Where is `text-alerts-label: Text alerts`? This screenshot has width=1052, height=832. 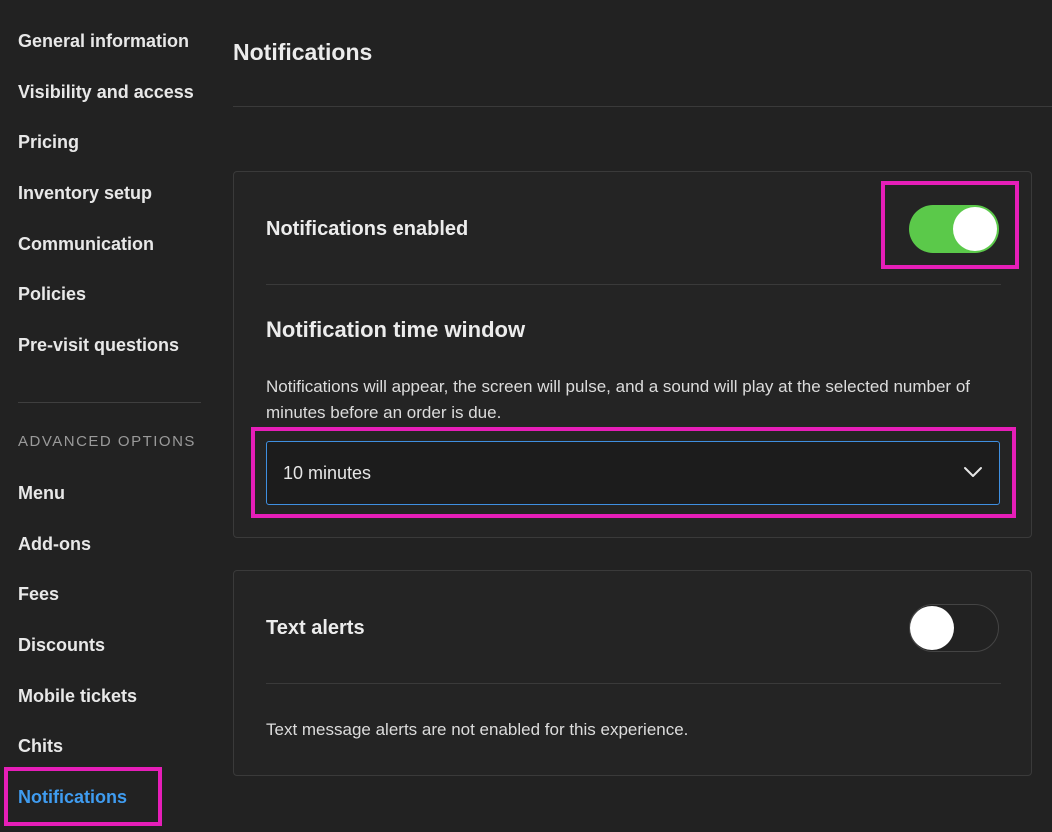 text-alerts-label: Text alerts is located at coordinates (315, 628).